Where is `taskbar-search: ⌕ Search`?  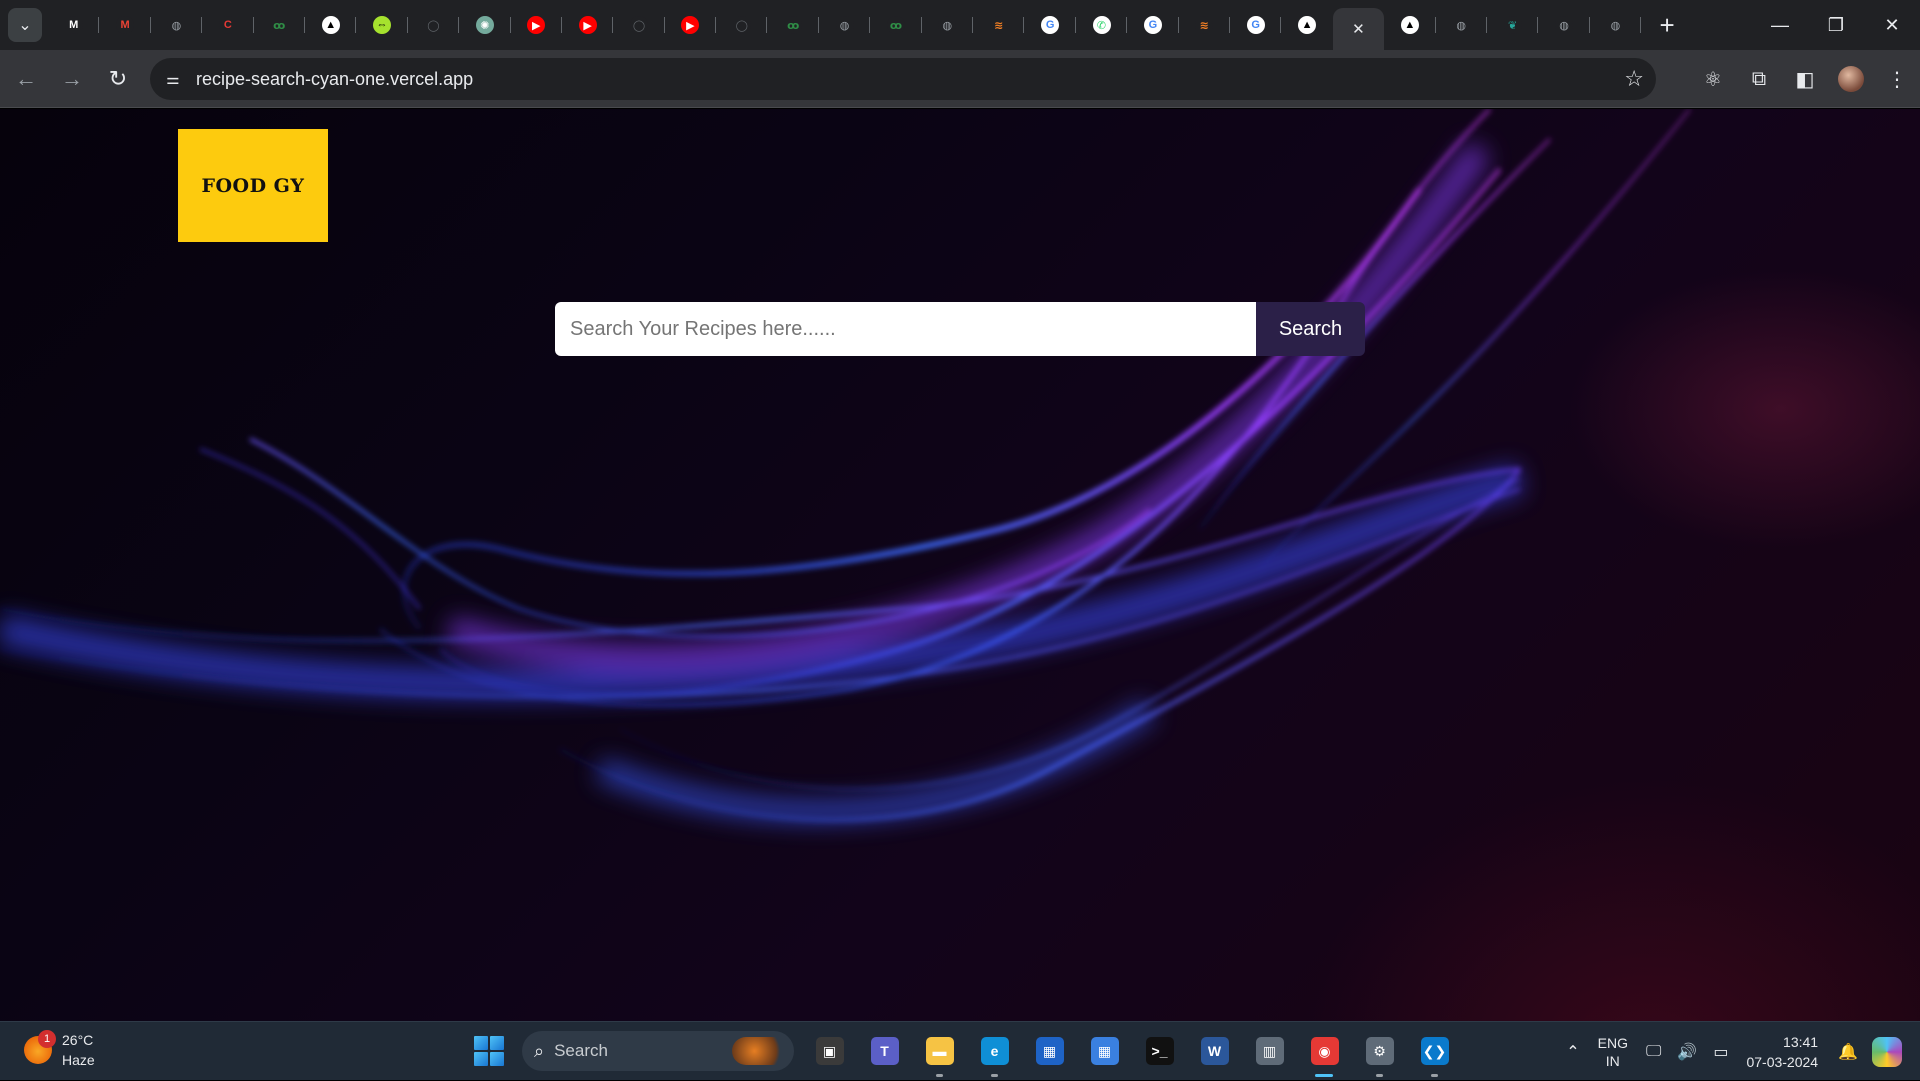 taskbar-search: ⌕ Search is located at coordinates (658, 1051).